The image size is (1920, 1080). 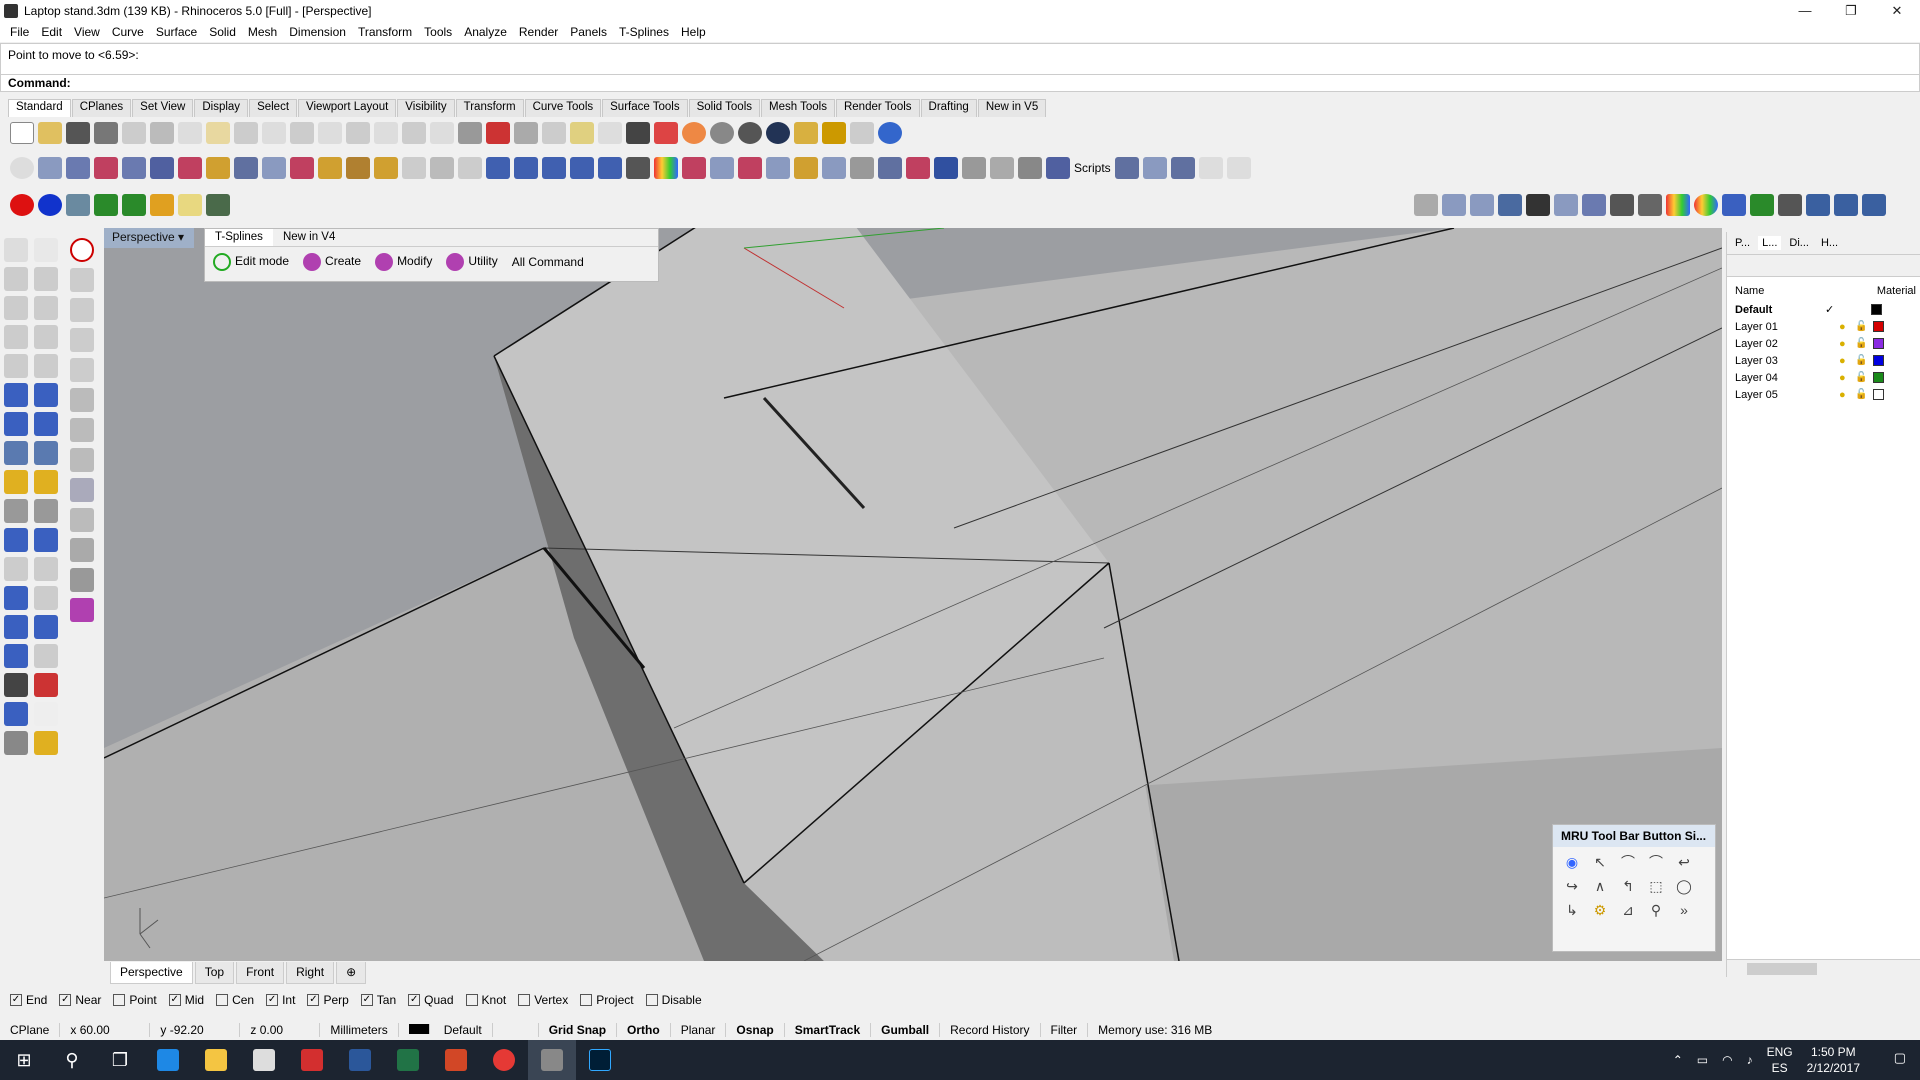 What do you see at coordinates (610, 133) in the screenshot?
I see `light-icon` at bounding box center [610, 133].